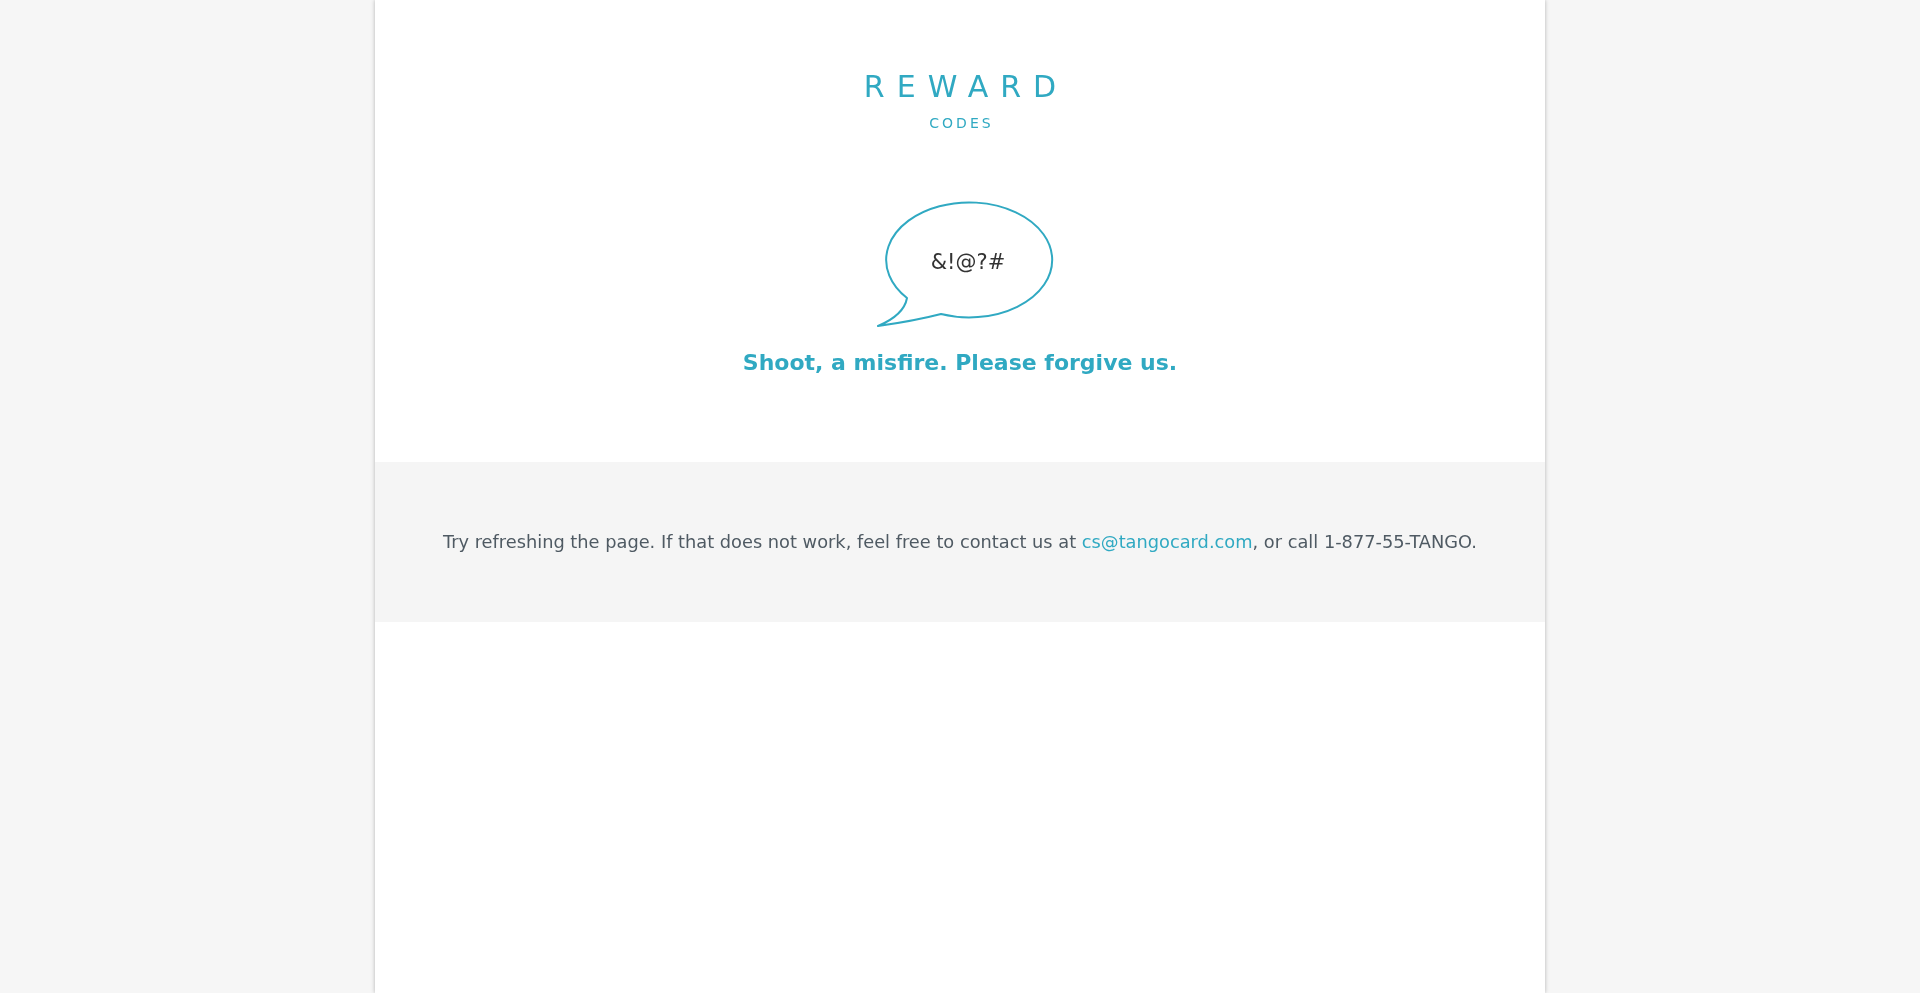  Describe the element at coordinates (961, 123) in the screenshot. I see `logo-subtitle: CODES` at that location.